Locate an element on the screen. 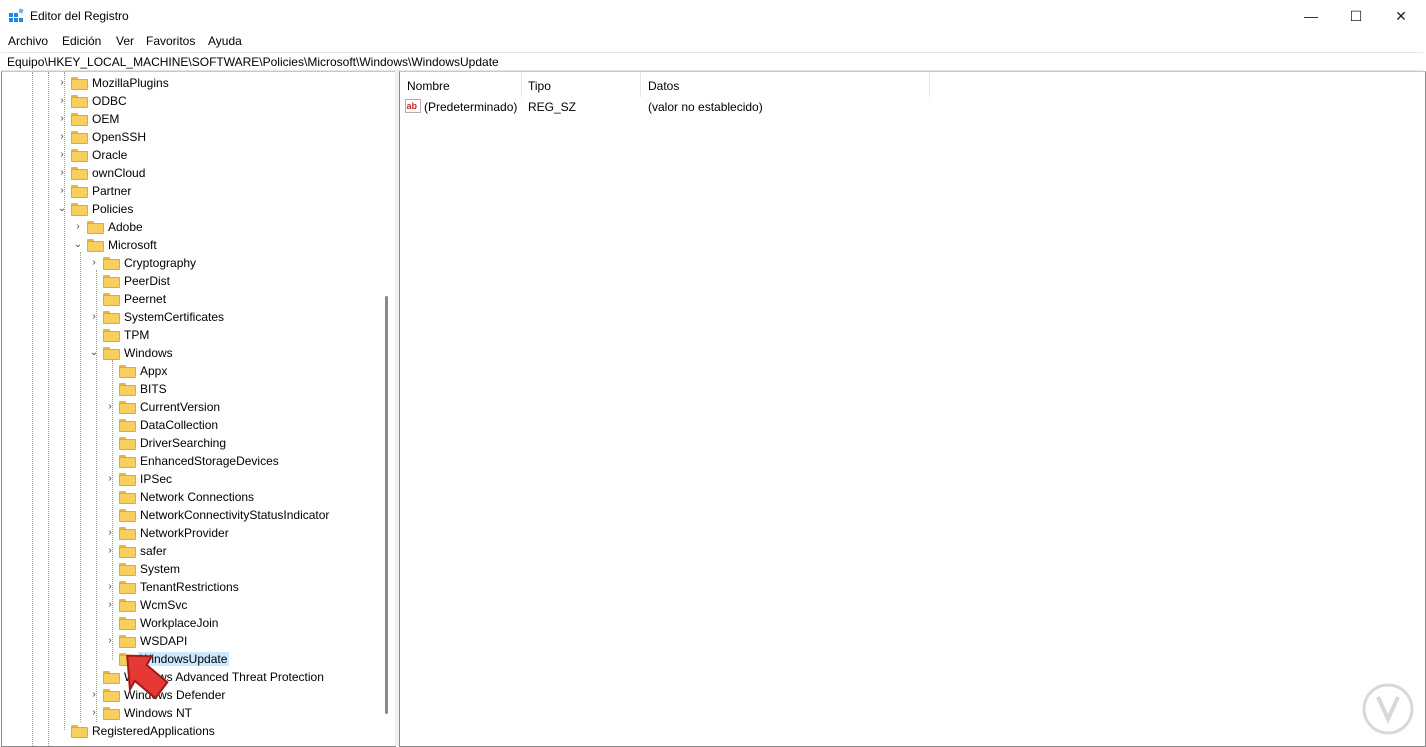 The image size is (1426, 747). value-type: REG_SZ is located at coordinates (552, 107).